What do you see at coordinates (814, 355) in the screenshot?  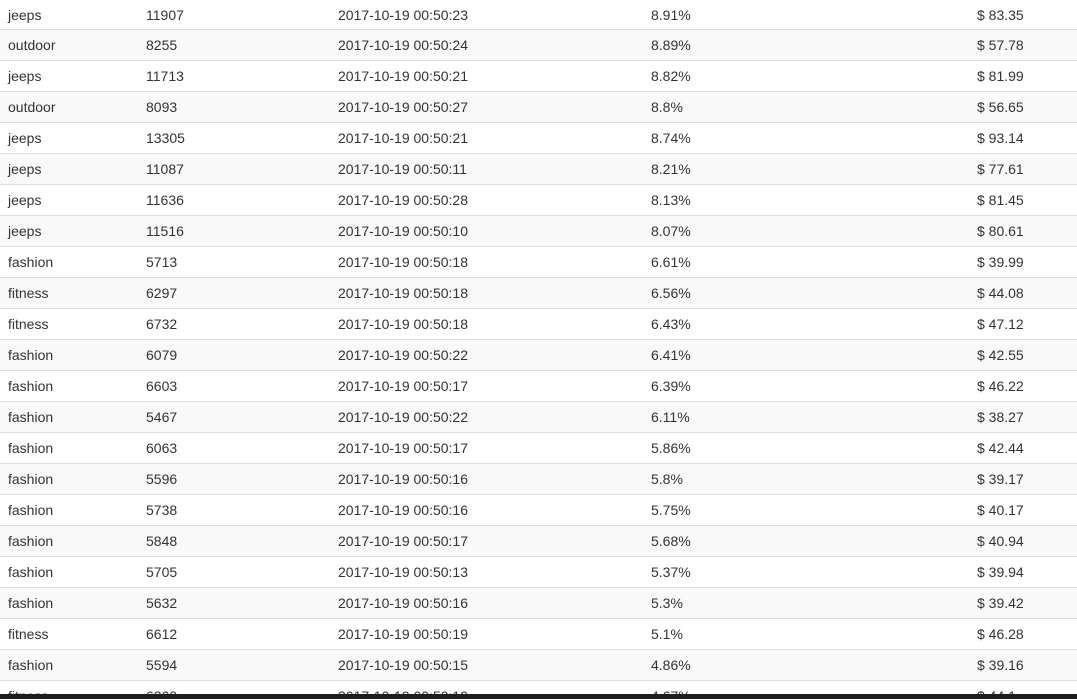 I see `percent-cell: 6.41%` at bounding box center [814, 355].